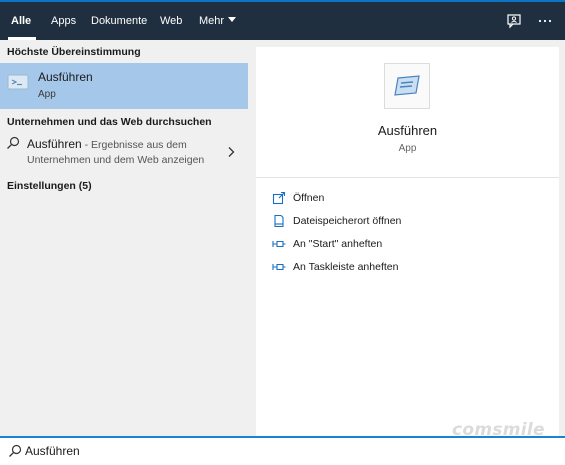 The image size is (565, 465). Describe the element at coordinates (63, 21) in the screenshot. I see `tab-apps: Apps` at that location.